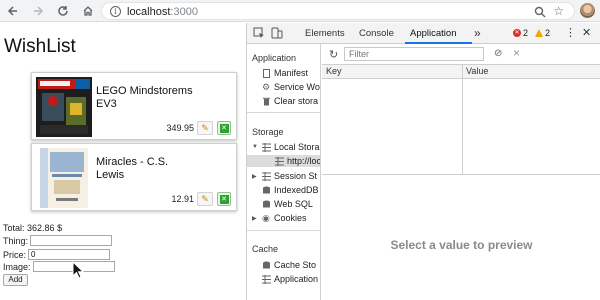  Describe the element at coordinates (516, 53) in the screenshot. I see `delete-selected-icon: ×` at that location.